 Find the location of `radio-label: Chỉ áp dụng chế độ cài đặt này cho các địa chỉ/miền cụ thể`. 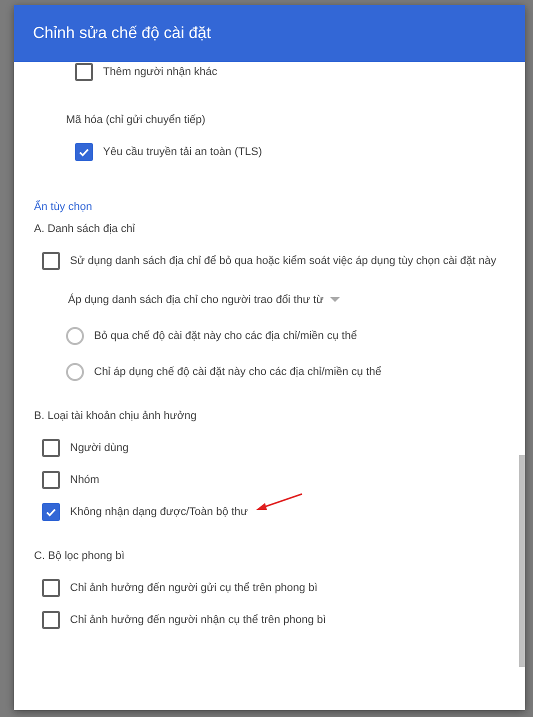

radio-label: Chỉ áp dụng chế độ cài đặt này cho các địa chỉ/miền cụ thể is located at coordinates (238, 372).